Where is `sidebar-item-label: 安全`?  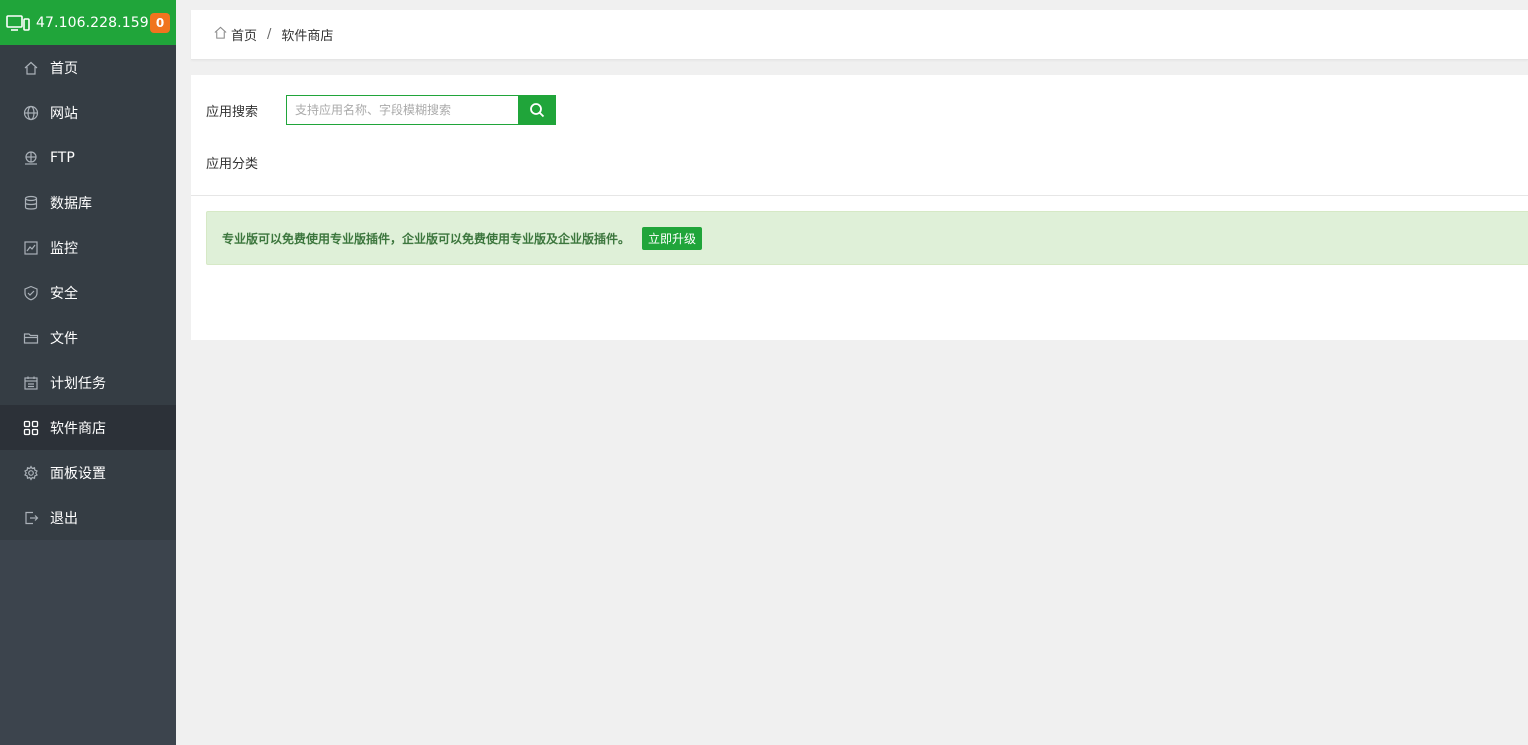
sidebar-item-label: 安全 is located at coordinates (64, 293).